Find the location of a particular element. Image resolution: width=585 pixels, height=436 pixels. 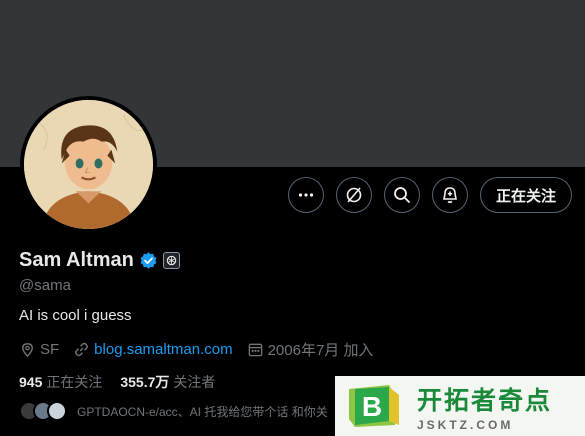

followers-label: 关注者 is located at coordinates (194, 382).